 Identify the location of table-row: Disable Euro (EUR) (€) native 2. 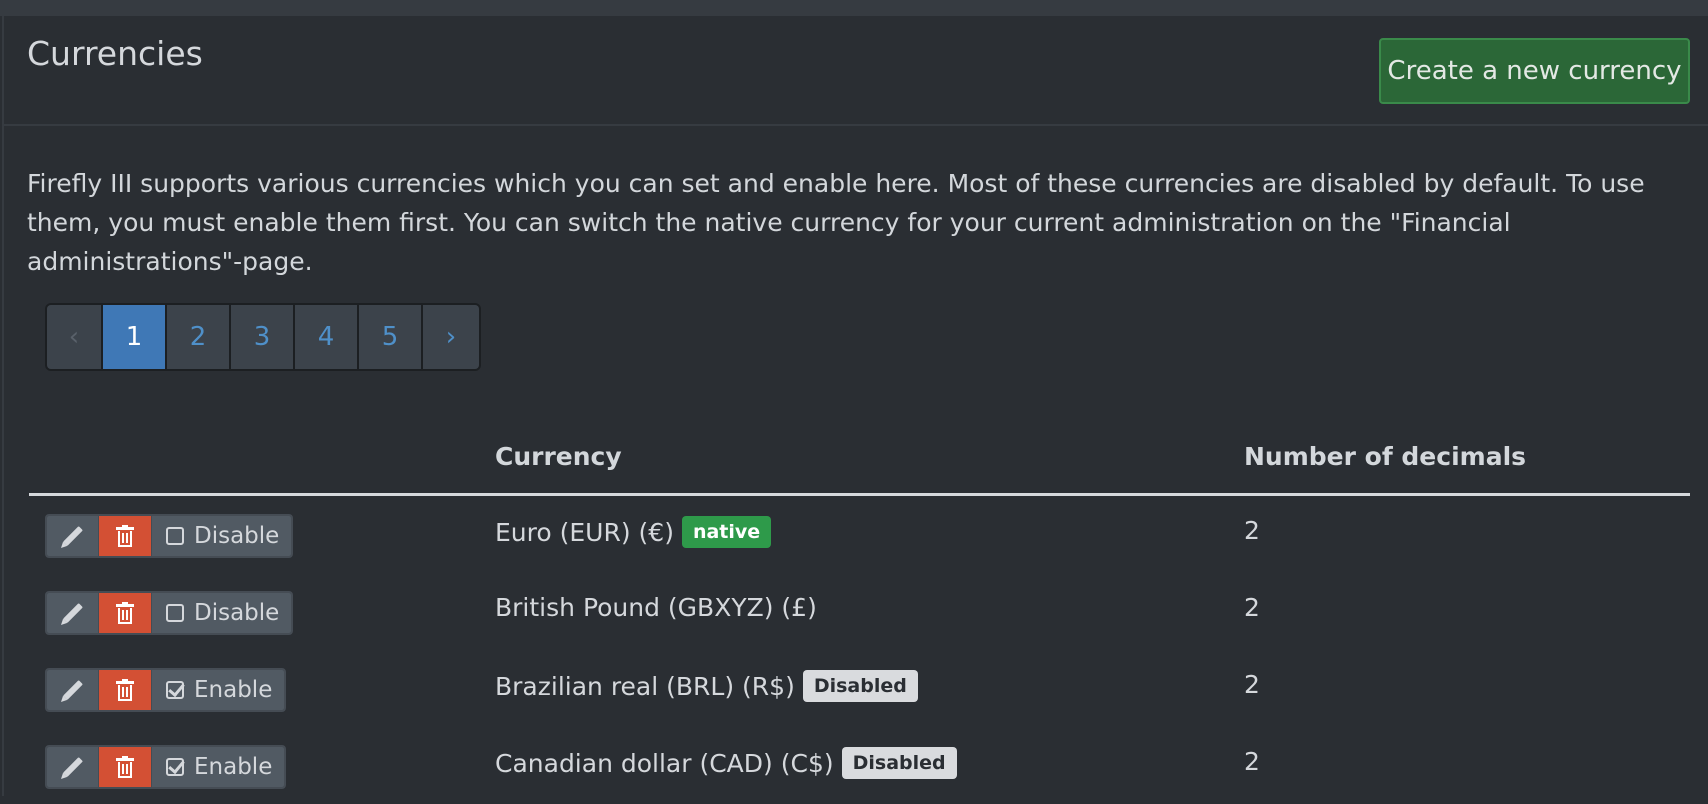
(859, 534).